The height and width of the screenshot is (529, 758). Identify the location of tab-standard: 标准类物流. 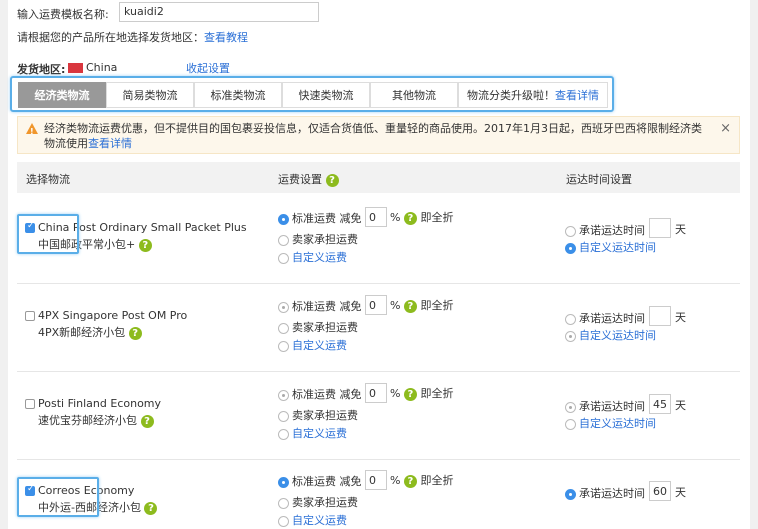
(238, 95).